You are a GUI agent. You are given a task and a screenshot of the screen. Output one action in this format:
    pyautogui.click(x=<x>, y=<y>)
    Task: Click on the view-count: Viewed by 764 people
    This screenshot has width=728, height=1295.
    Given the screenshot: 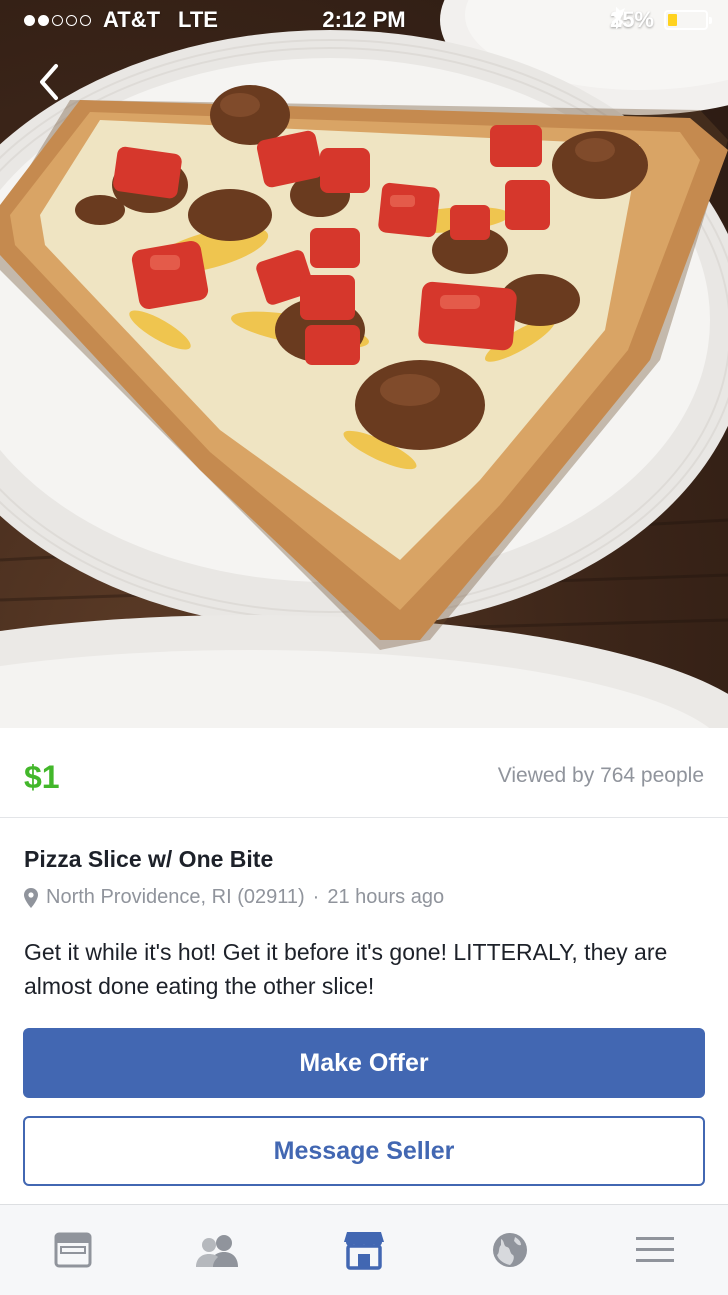 What is the action you would take?
    pyautogui.click(x=600, y=775)
    